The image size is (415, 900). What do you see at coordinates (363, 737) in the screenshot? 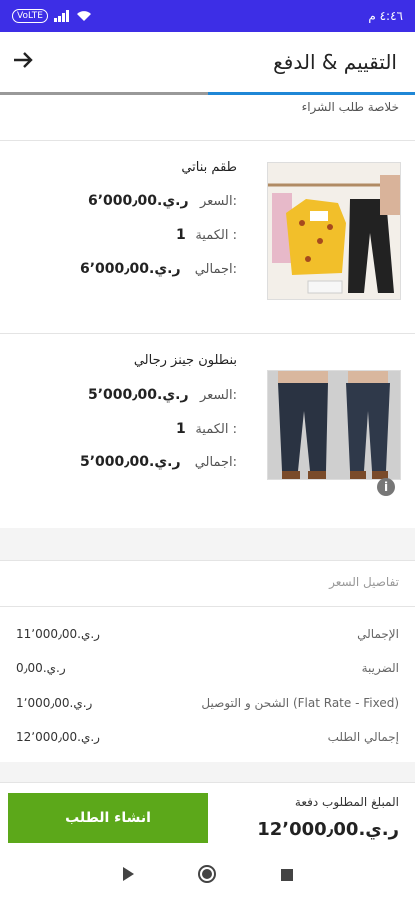
I see `order-total-label: إجمالي الطلب` at bounding box center [363, 737].